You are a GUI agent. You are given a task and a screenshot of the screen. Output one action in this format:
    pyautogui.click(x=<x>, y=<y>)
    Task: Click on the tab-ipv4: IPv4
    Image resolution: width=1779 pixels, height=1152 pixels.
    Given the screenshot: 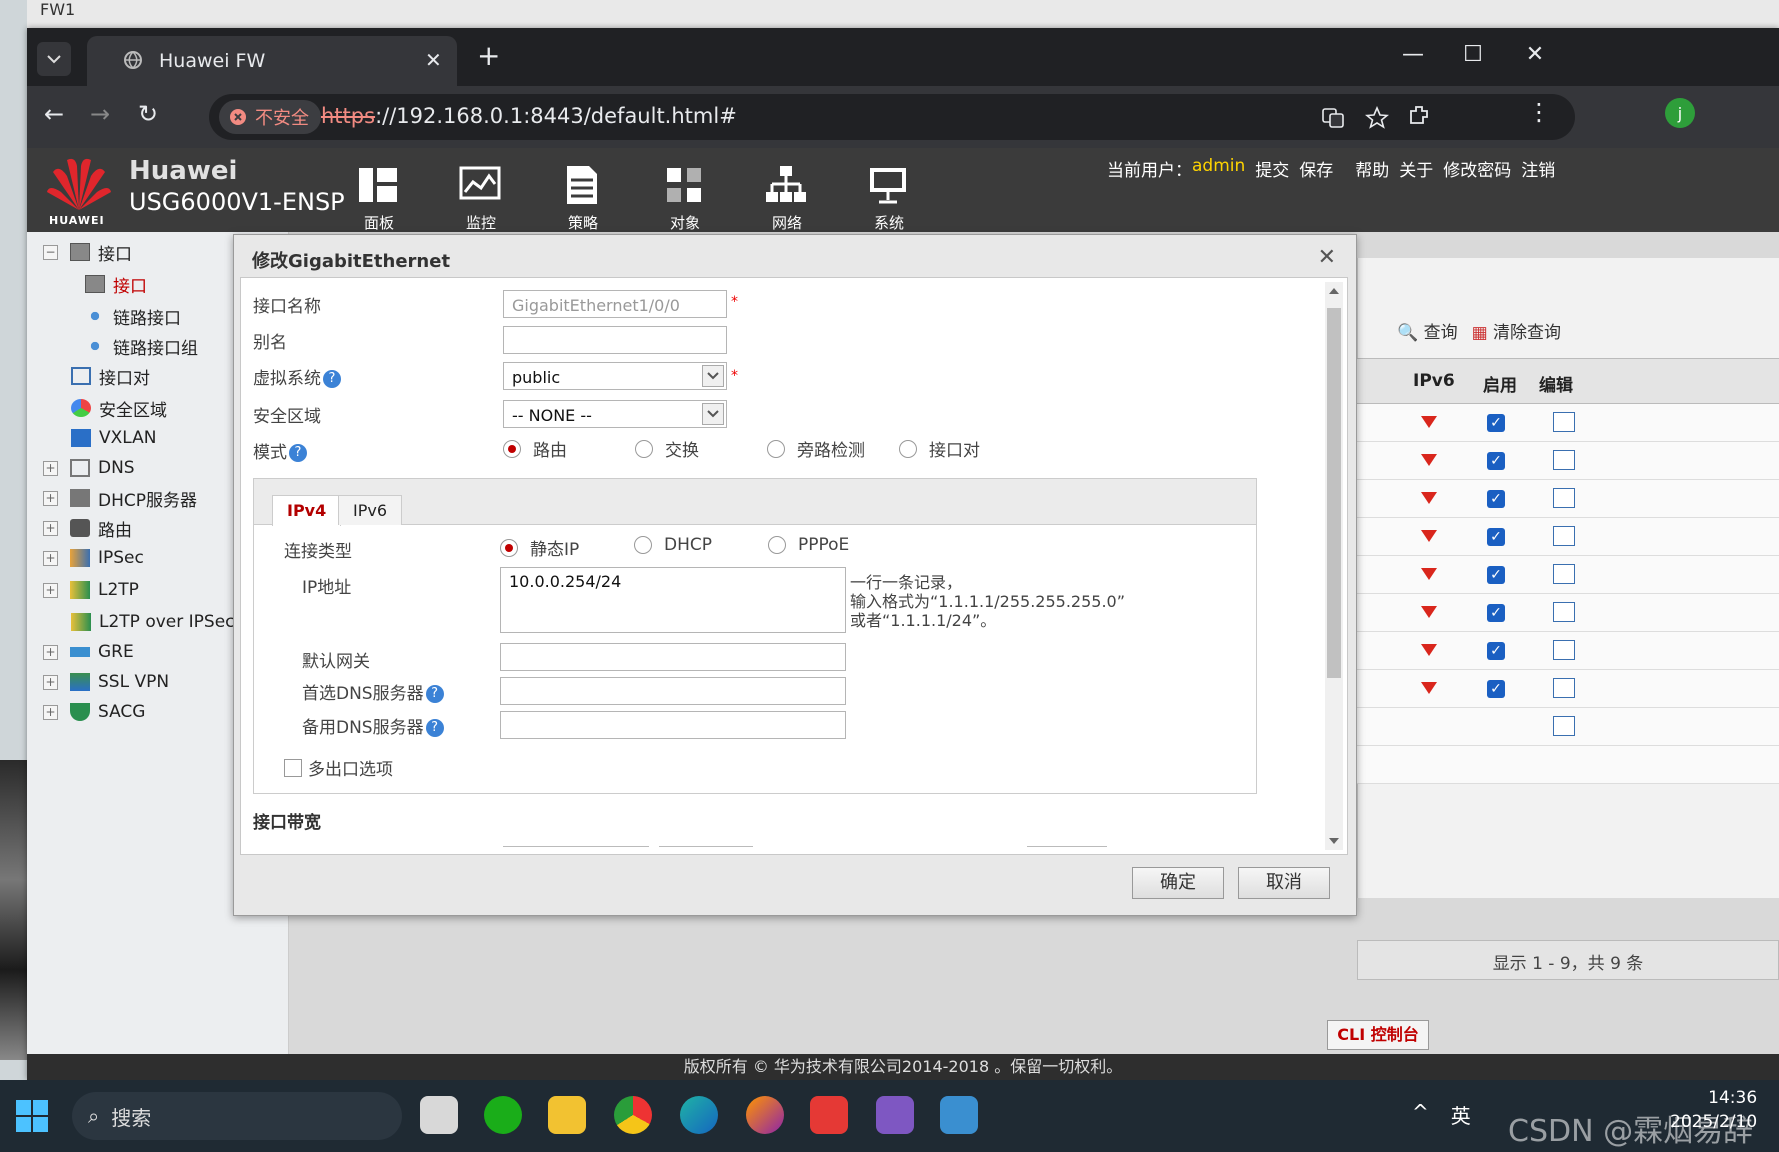 What is the action you would take?
    pyautogui.click(x=307, y=510)
    